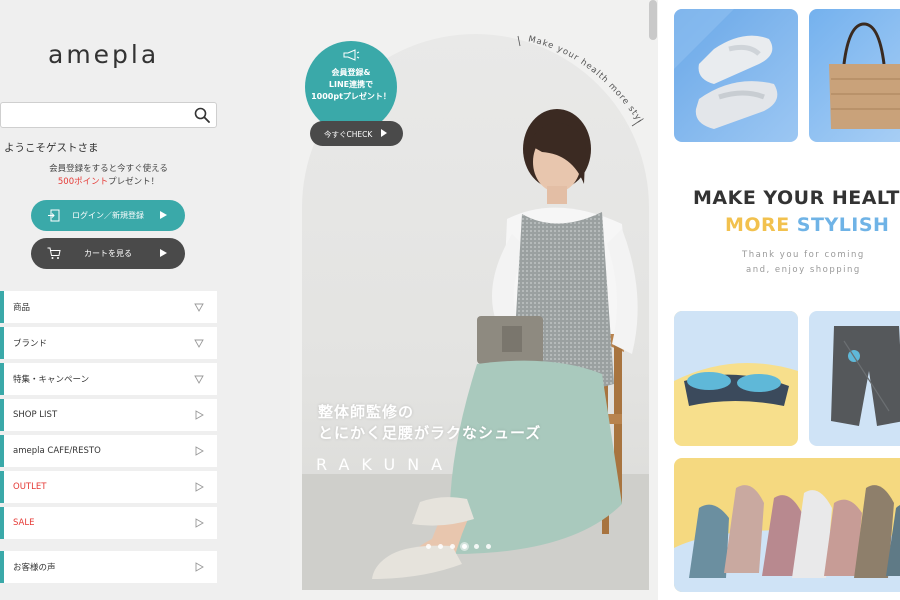 The height and width of the screenshot is (600, 900). I want to click on hero-copy: 整体師監修の とにかく足腰がラクなシューズ, so click(429, 423).